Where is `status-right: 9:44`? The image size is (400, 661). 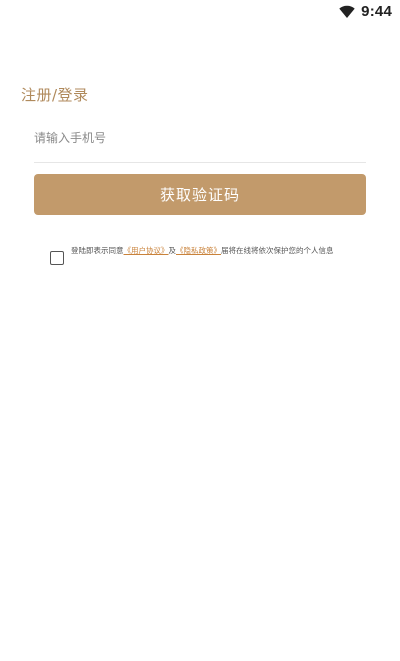
status-right: 9:44 is located at coordinates (365, 11).